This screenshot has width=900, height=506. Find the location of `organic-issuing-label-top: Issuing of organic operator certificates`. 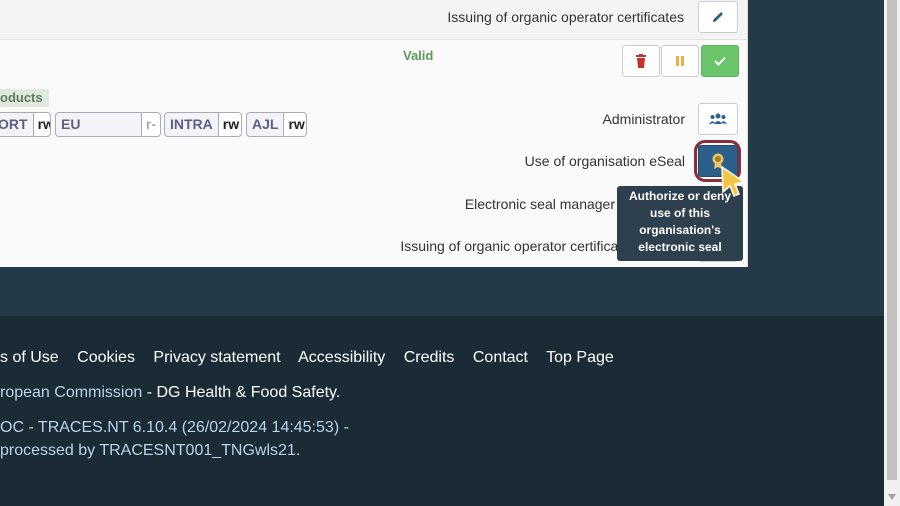

organic-issuing-label-top: Issuing of organic operator certificates is located at coordinates (565, 17).